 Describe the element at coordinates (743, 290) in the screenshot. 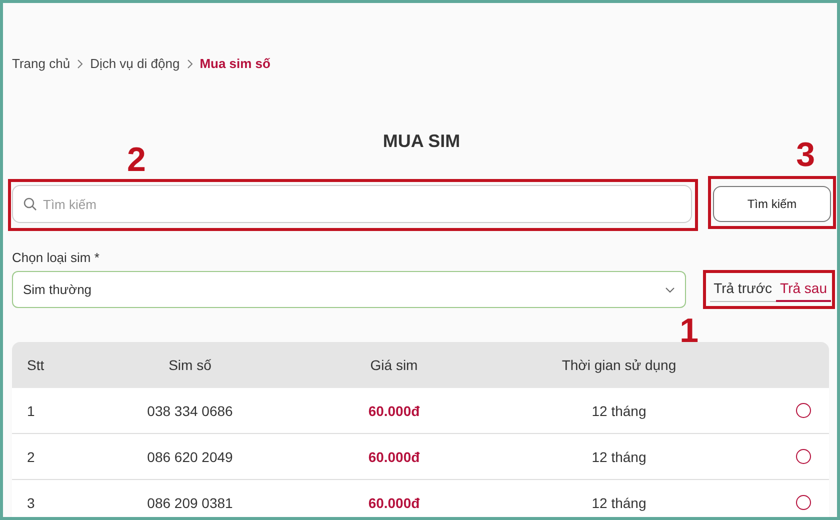

I see `tab: Trả trước` at that location.